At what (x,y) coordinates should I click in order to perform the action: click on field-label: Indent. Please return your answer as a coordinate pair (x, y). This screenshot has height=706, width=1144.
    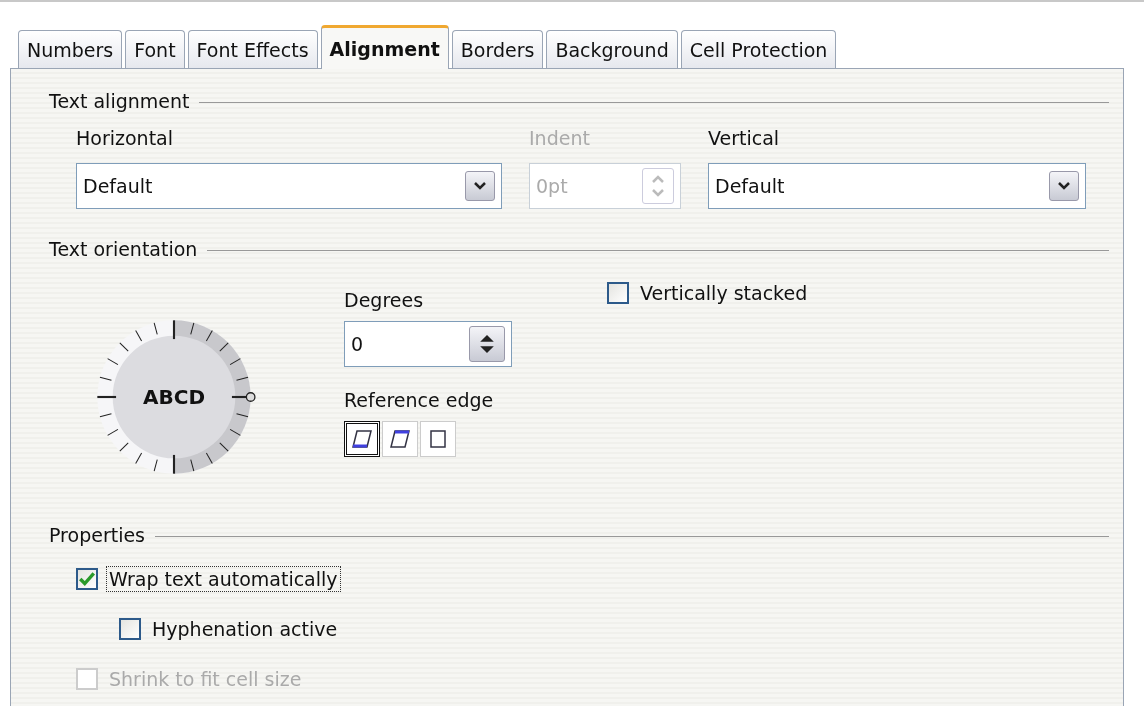
    Looking at the image, I should click on (560, 139).